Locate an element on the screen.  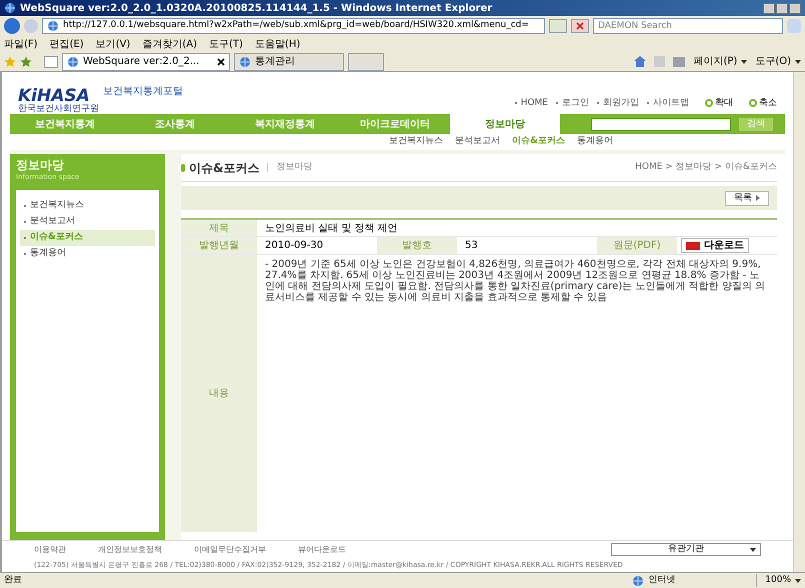
table-cell-text: 2010-09-30 is located at coordinates (294, 246).